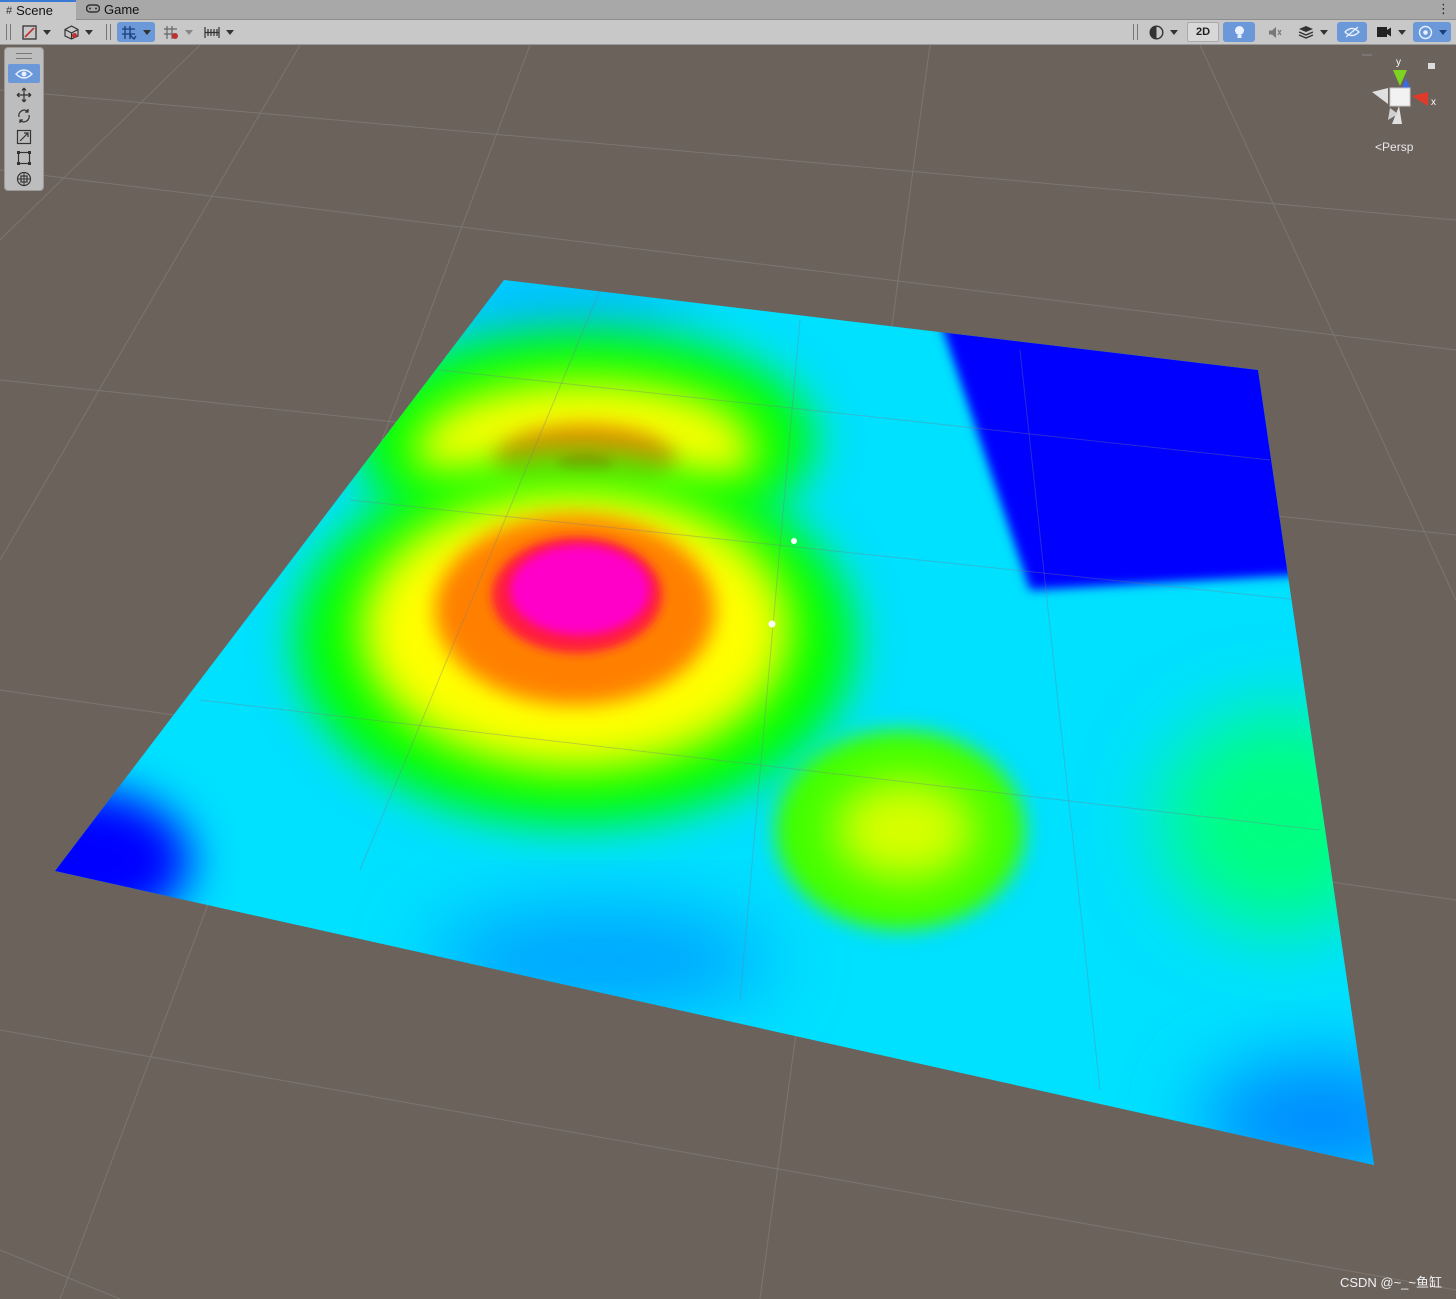 This screenshot has width=1456, height=1299. I want to click on grid-snap-toggle, so click(136, 32).